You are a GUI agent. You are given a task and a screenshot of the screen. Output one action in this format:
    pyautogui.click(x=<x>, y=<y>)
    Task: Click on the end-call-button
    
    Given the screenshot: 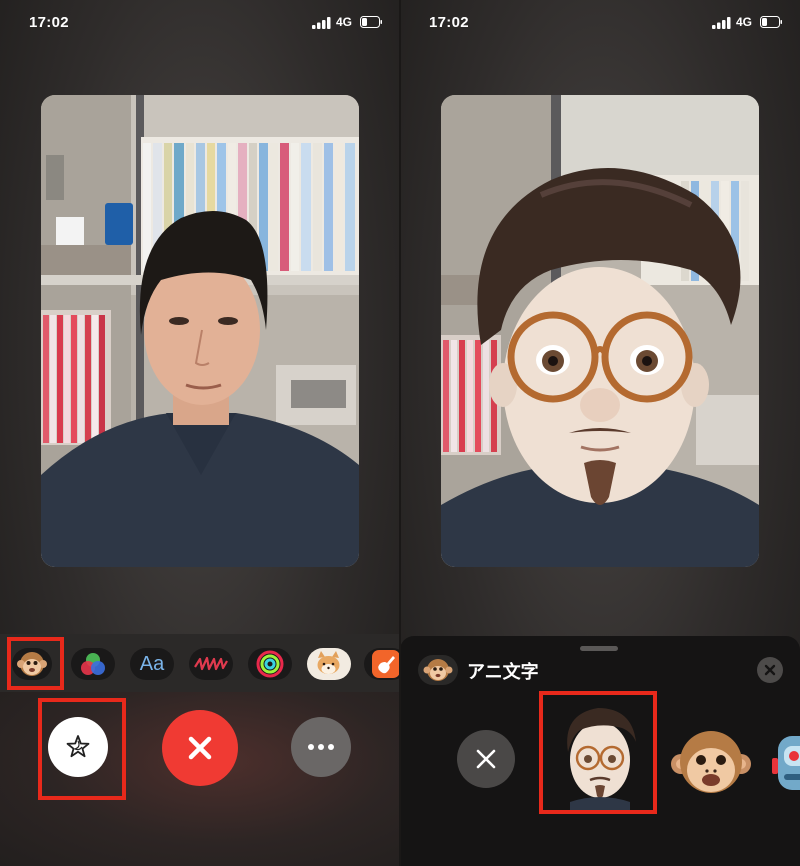 What is the action you would take?
    pyautogui.click(x=200, y=748)
    